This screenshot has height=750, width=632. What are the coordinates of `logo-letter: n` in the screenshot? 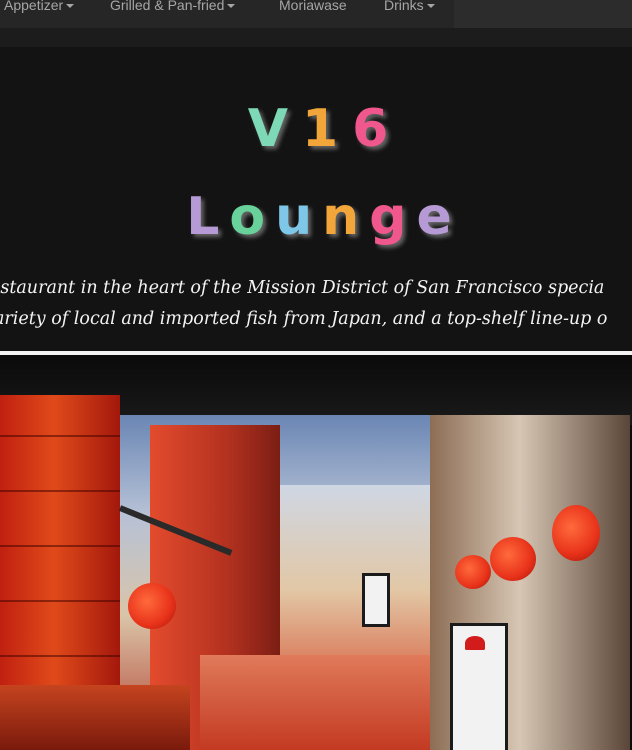 It's located at (346, 217).